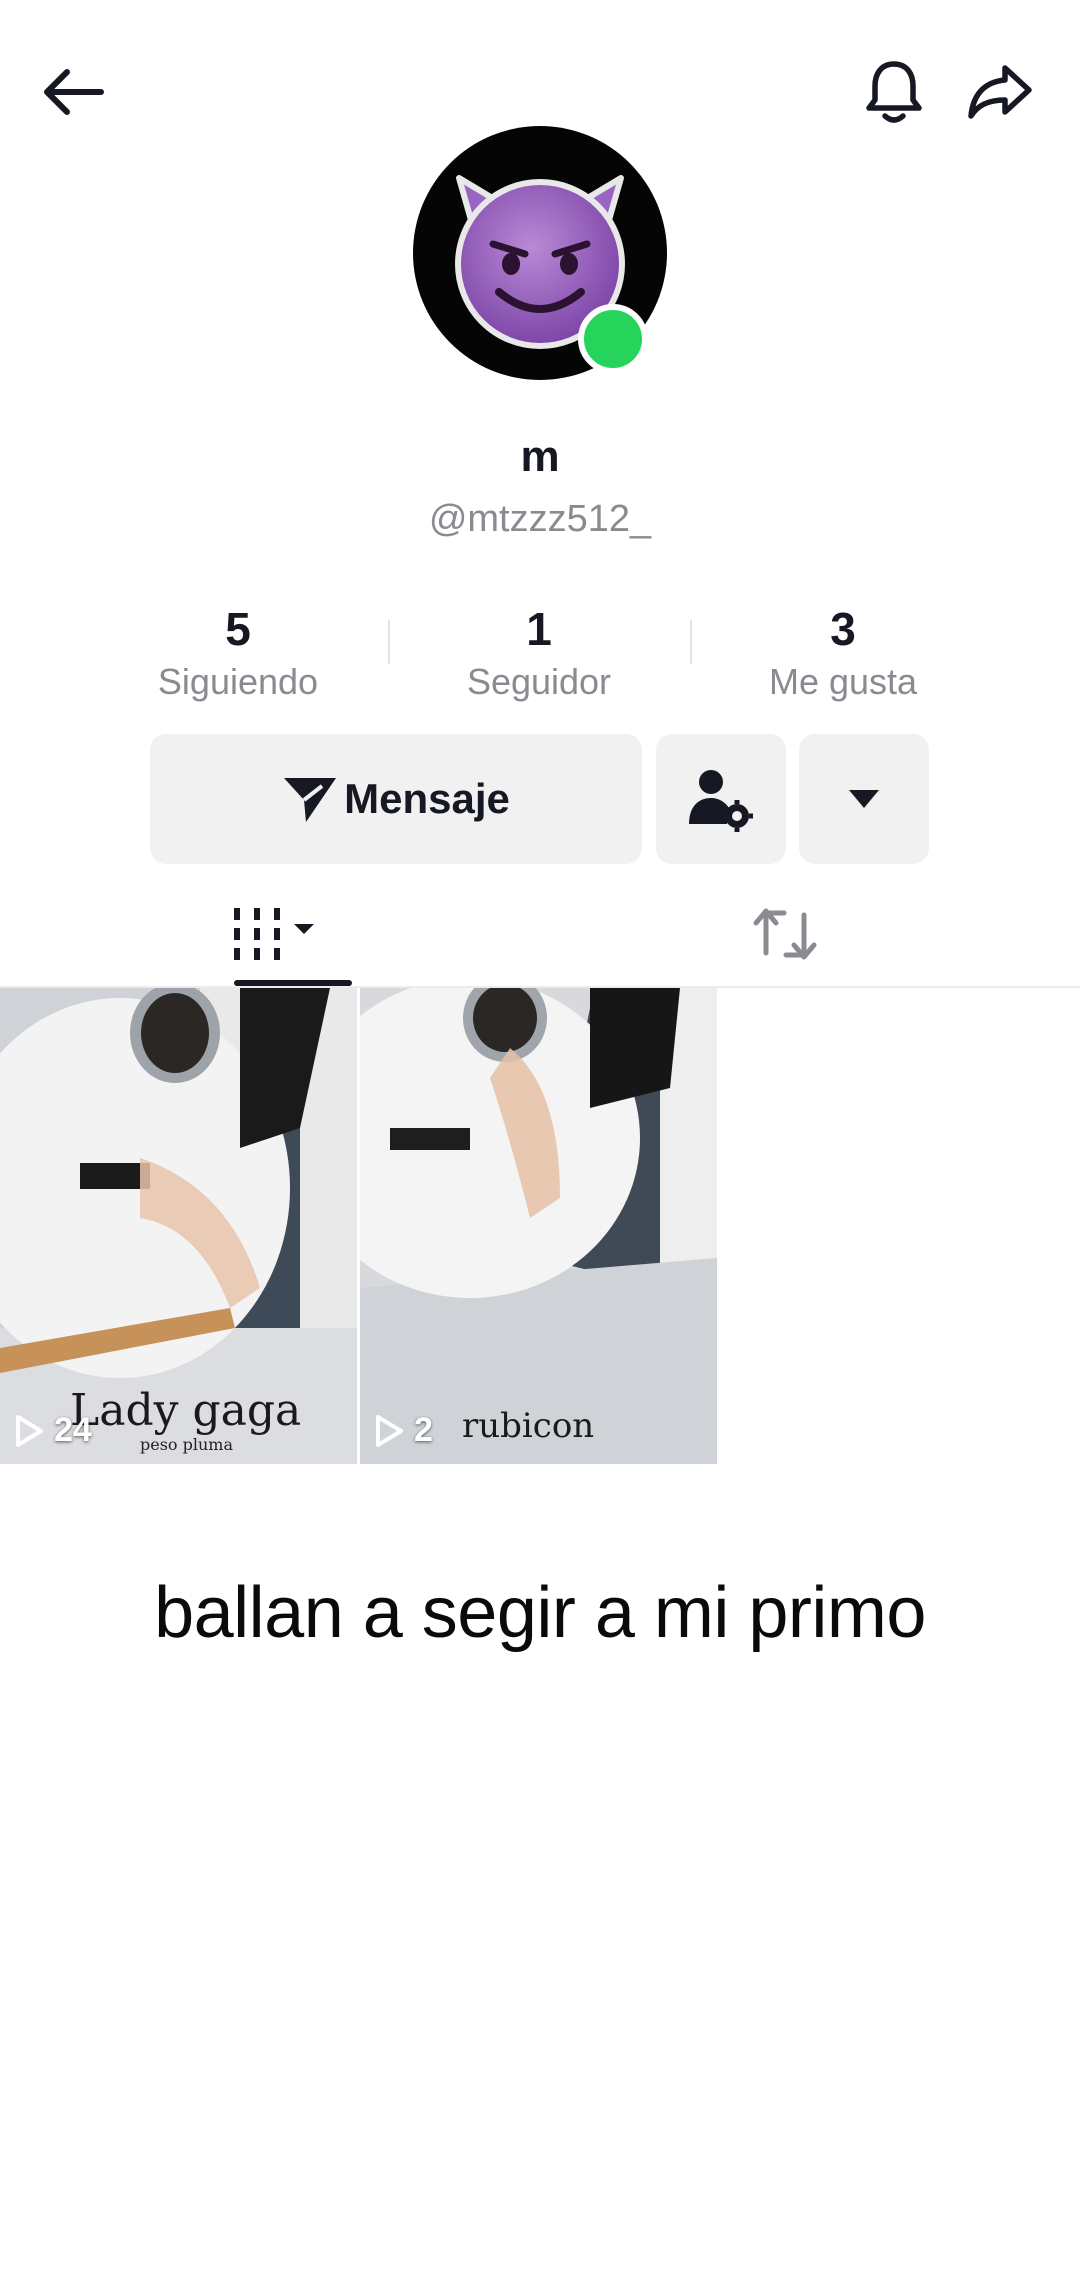  What do you see at coordinates (843, 629) in the screenshot?
I see `likes-count: 3` at bounding box center [843, 629].